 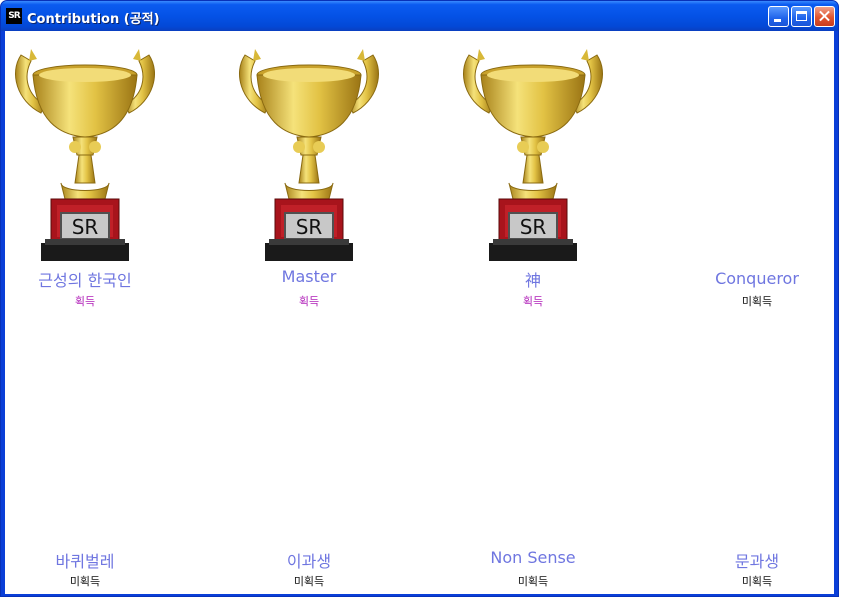 I want to click on achievement-name: 근성의 한국인, so click(x=85, y=280).